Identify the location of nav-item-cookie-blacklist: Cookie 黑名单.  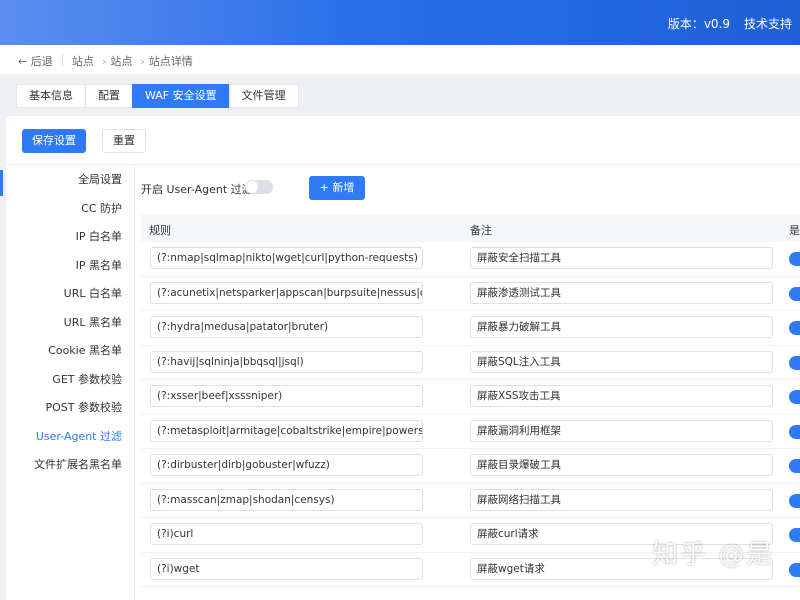
(70, 351).